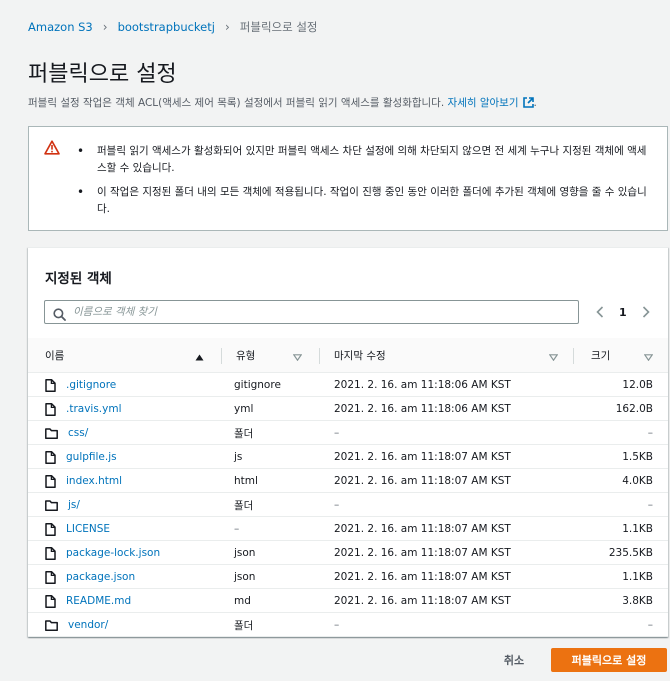 This screenshot has height=681, width=670. I want to click on object-name-link: package-lock.json, so click(113, 553).